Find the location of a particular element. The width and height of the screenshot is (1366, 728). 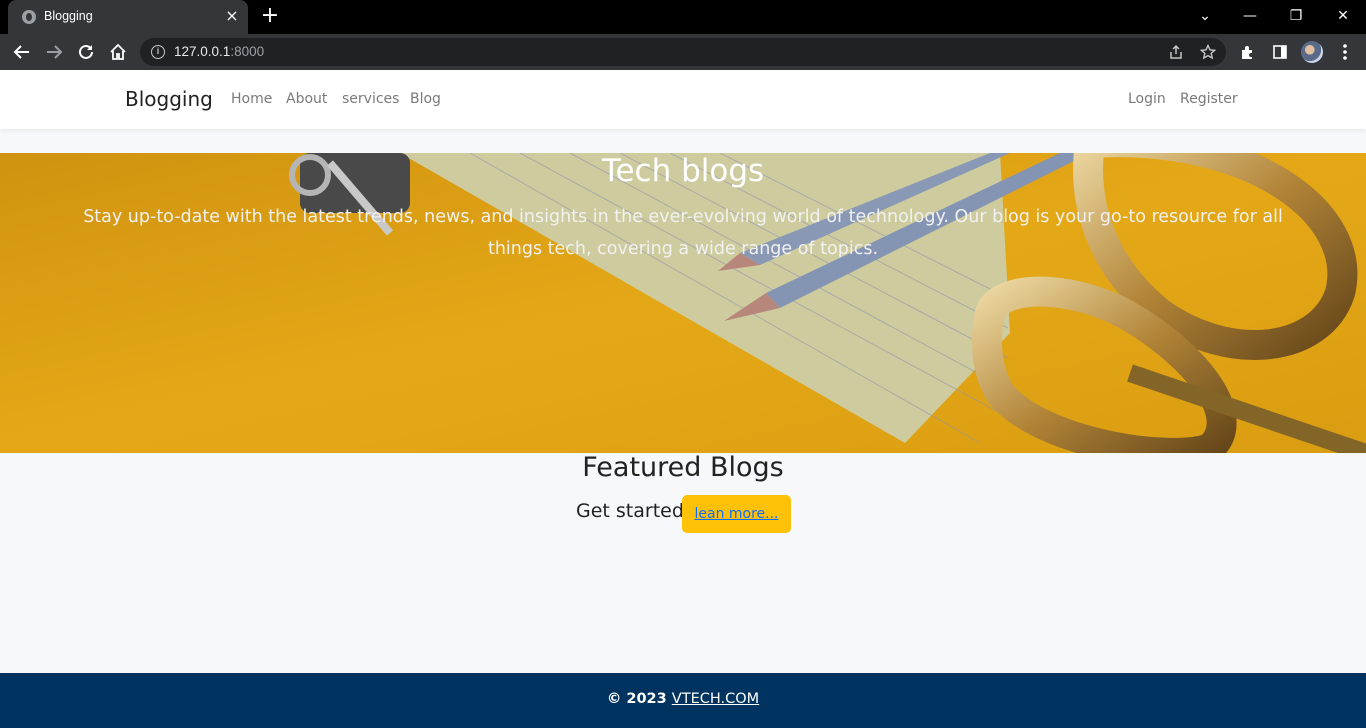

new-tab-button: + is located at coordinates (270, 16).